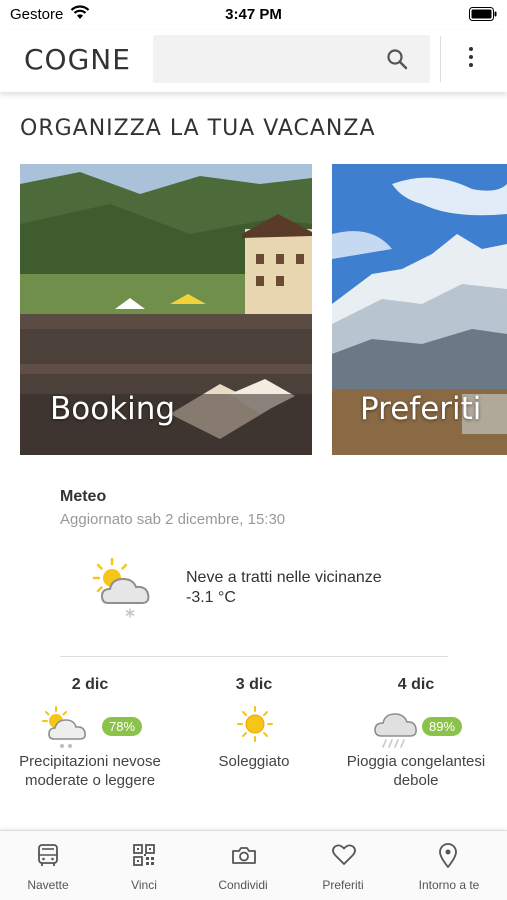 The image size is (507, 900). Describe the element at coordinates (48, 885) in the screenshot. I see `nav-label: Navette` at that location.